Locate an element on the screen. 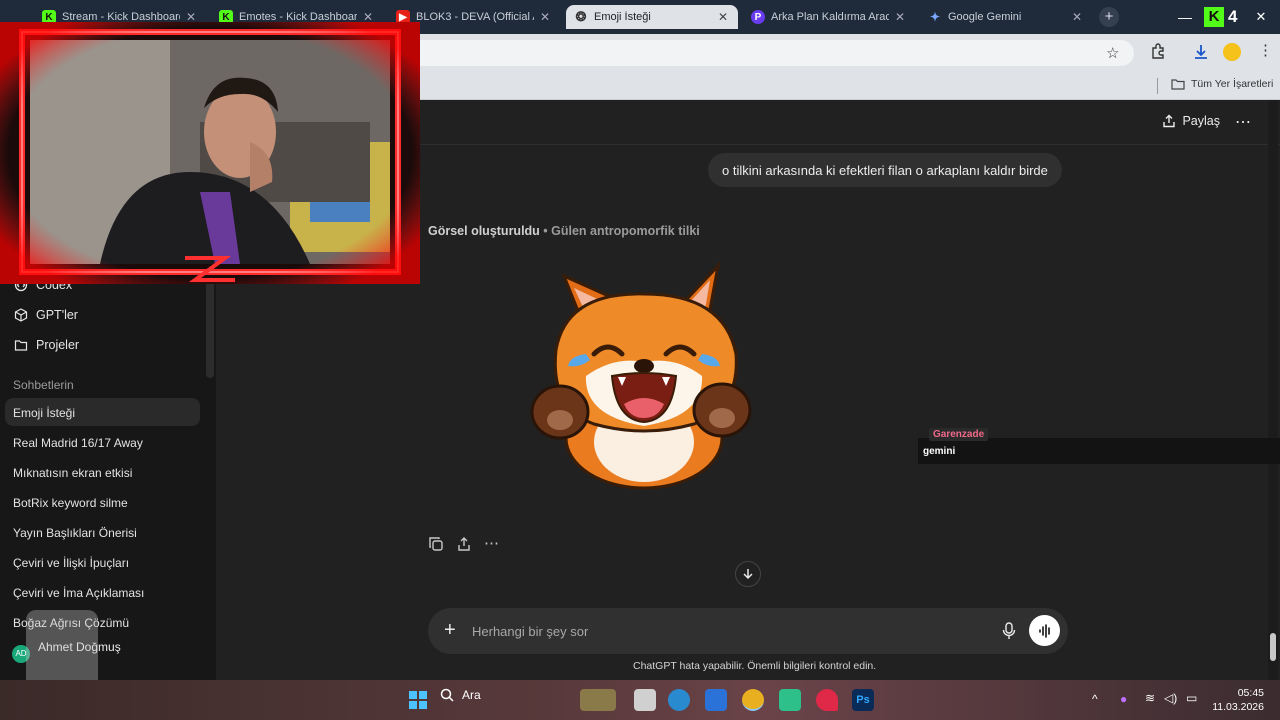 The width and height of the screenshot is (1280, 720). sidebar-item-gpts: GPT'ler is located at coordinates (46, 315).